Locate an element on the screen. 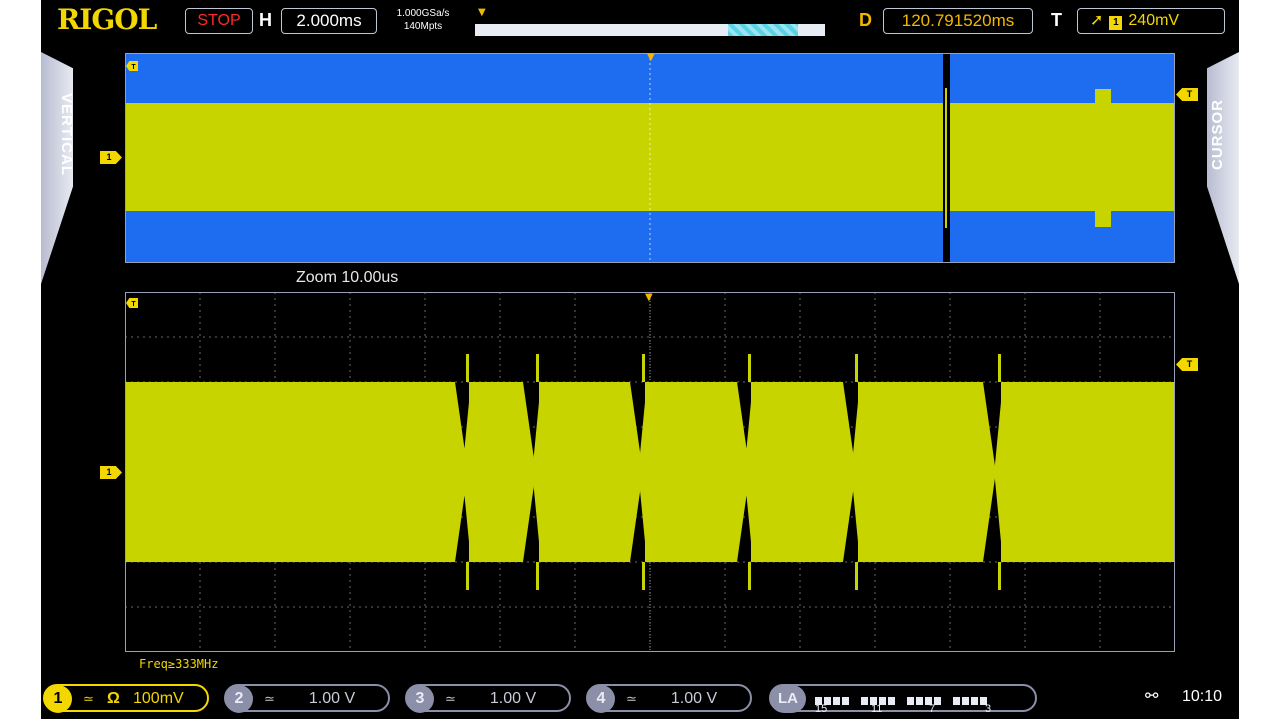 This screenshot has width=1280, height=719. acquisition-info: 1.000GSa/s 140Mpts is located at coordinates (423, 20).